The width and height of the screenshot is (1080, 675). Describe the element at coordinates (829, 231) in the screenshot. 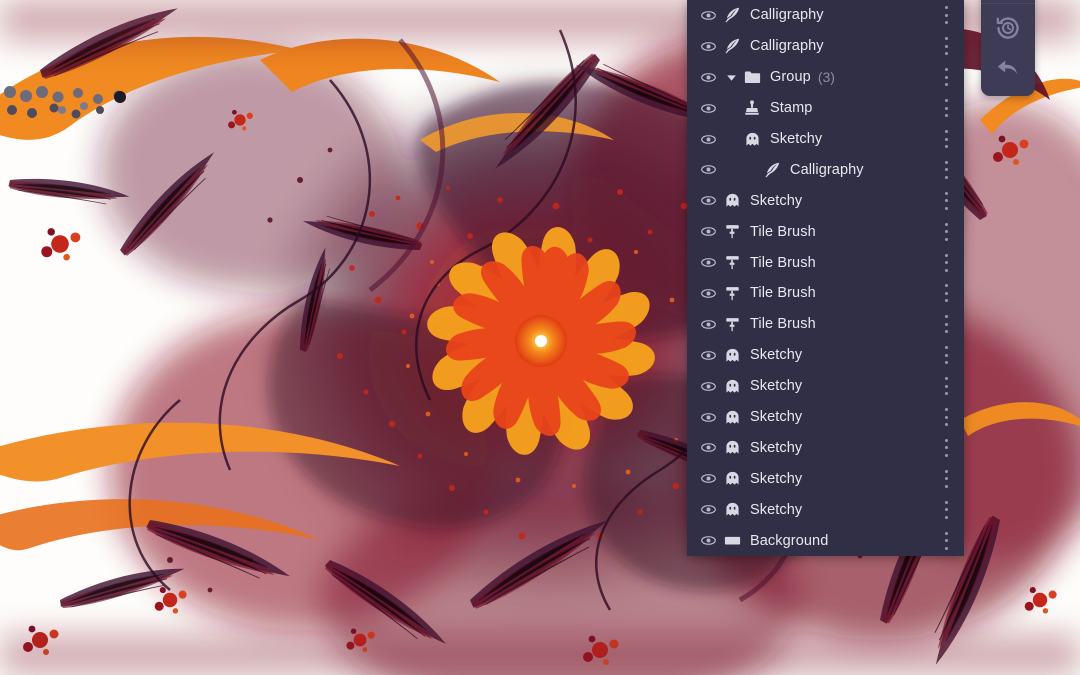

I see `layer-content: Tile Brush` at that location.